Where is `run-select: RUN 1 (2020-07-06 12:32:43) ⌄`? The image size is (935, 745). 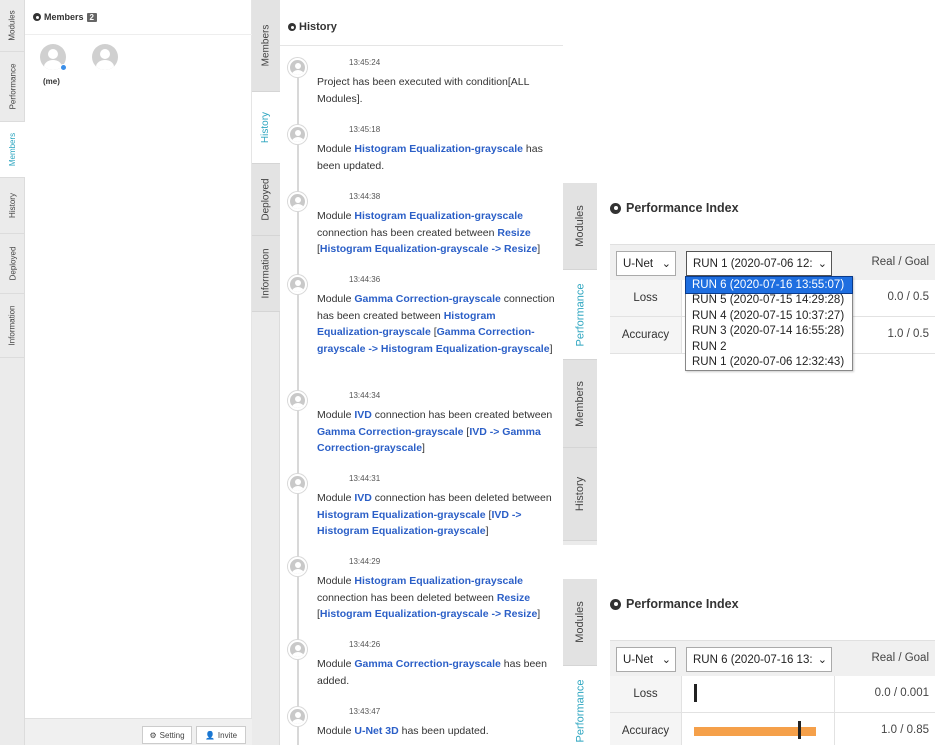
run-select: RUN 1 (2020-07-06 12:32:43) ⌄ is located at coordinates (759, 263).